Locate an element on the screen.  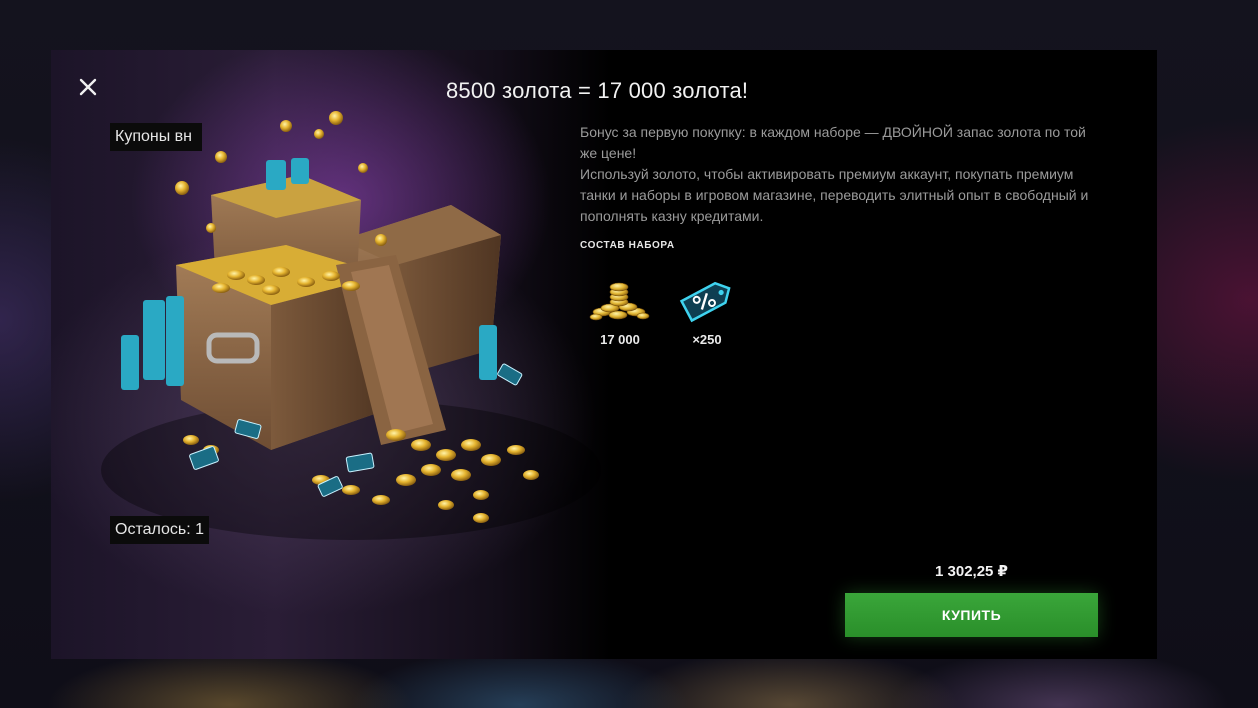
bundle-item-coupons: ×250 is located at coordinates (707, 309).